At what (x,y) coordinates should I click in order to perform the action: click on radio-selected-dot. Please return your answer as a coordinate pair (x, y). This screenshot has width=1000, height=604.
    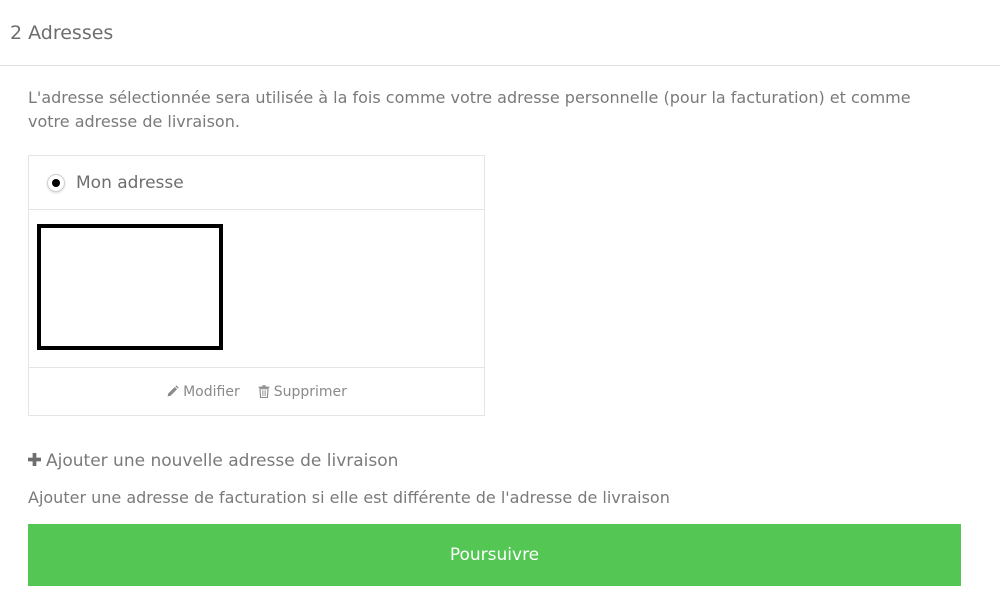
    Looking at the image, I should click on (56, 182).